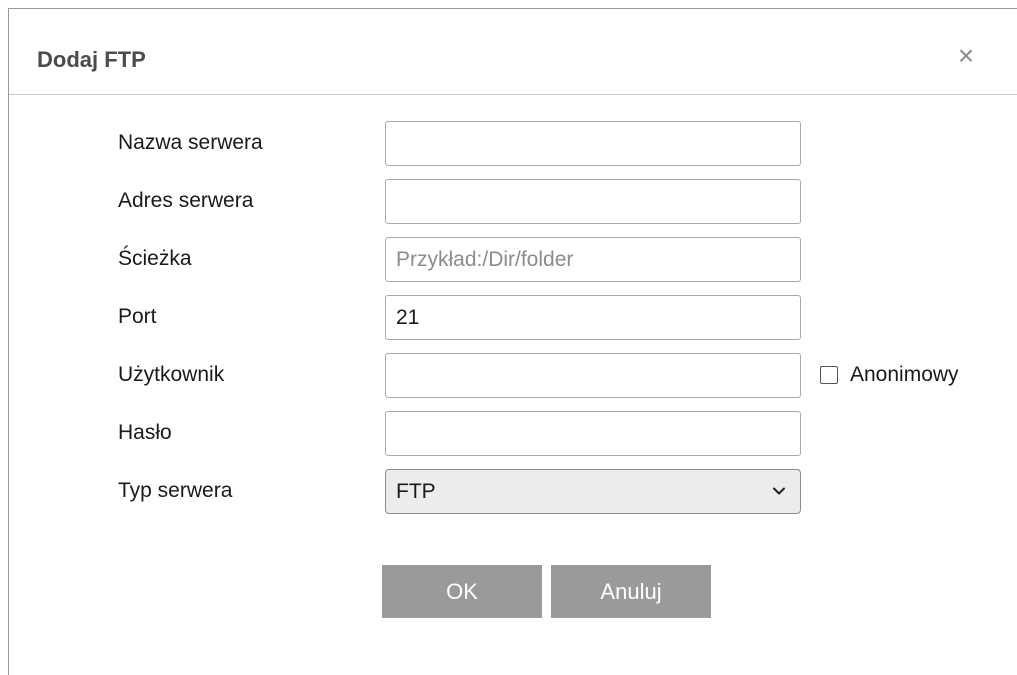 This screenshot has width=1017, height=675. Describe the element at coordinates (593, 375) in the screenshot. I see `user-input` at that location.